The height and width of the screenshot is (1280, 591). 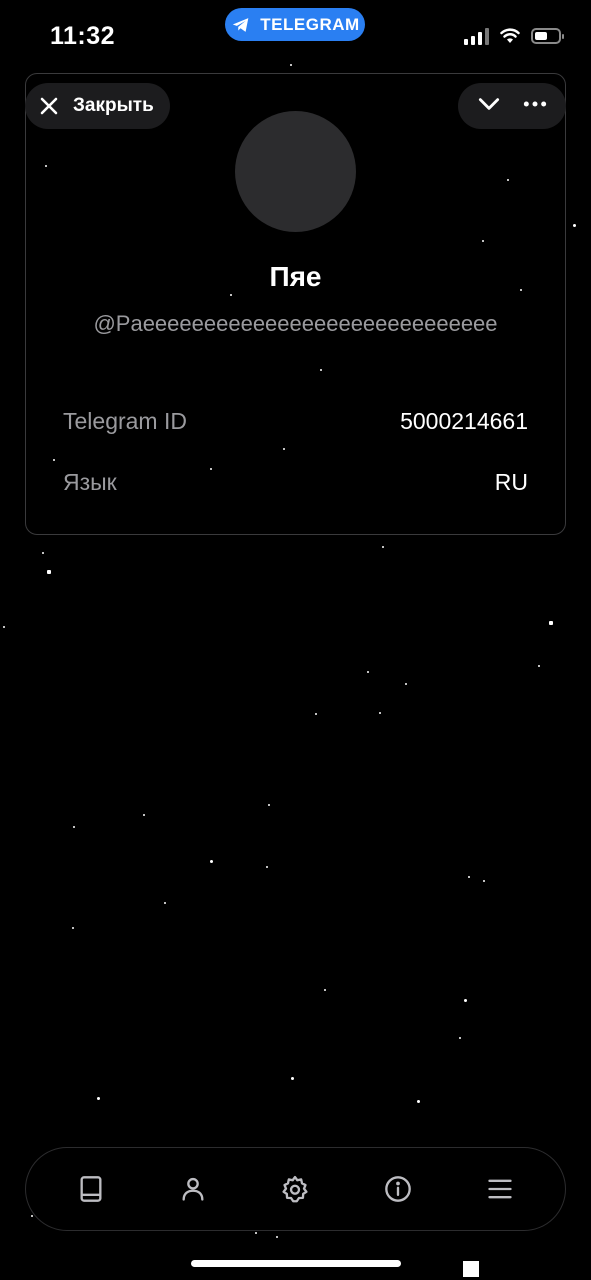 I want to click on info-value: RU, so click(x=511, y=482).